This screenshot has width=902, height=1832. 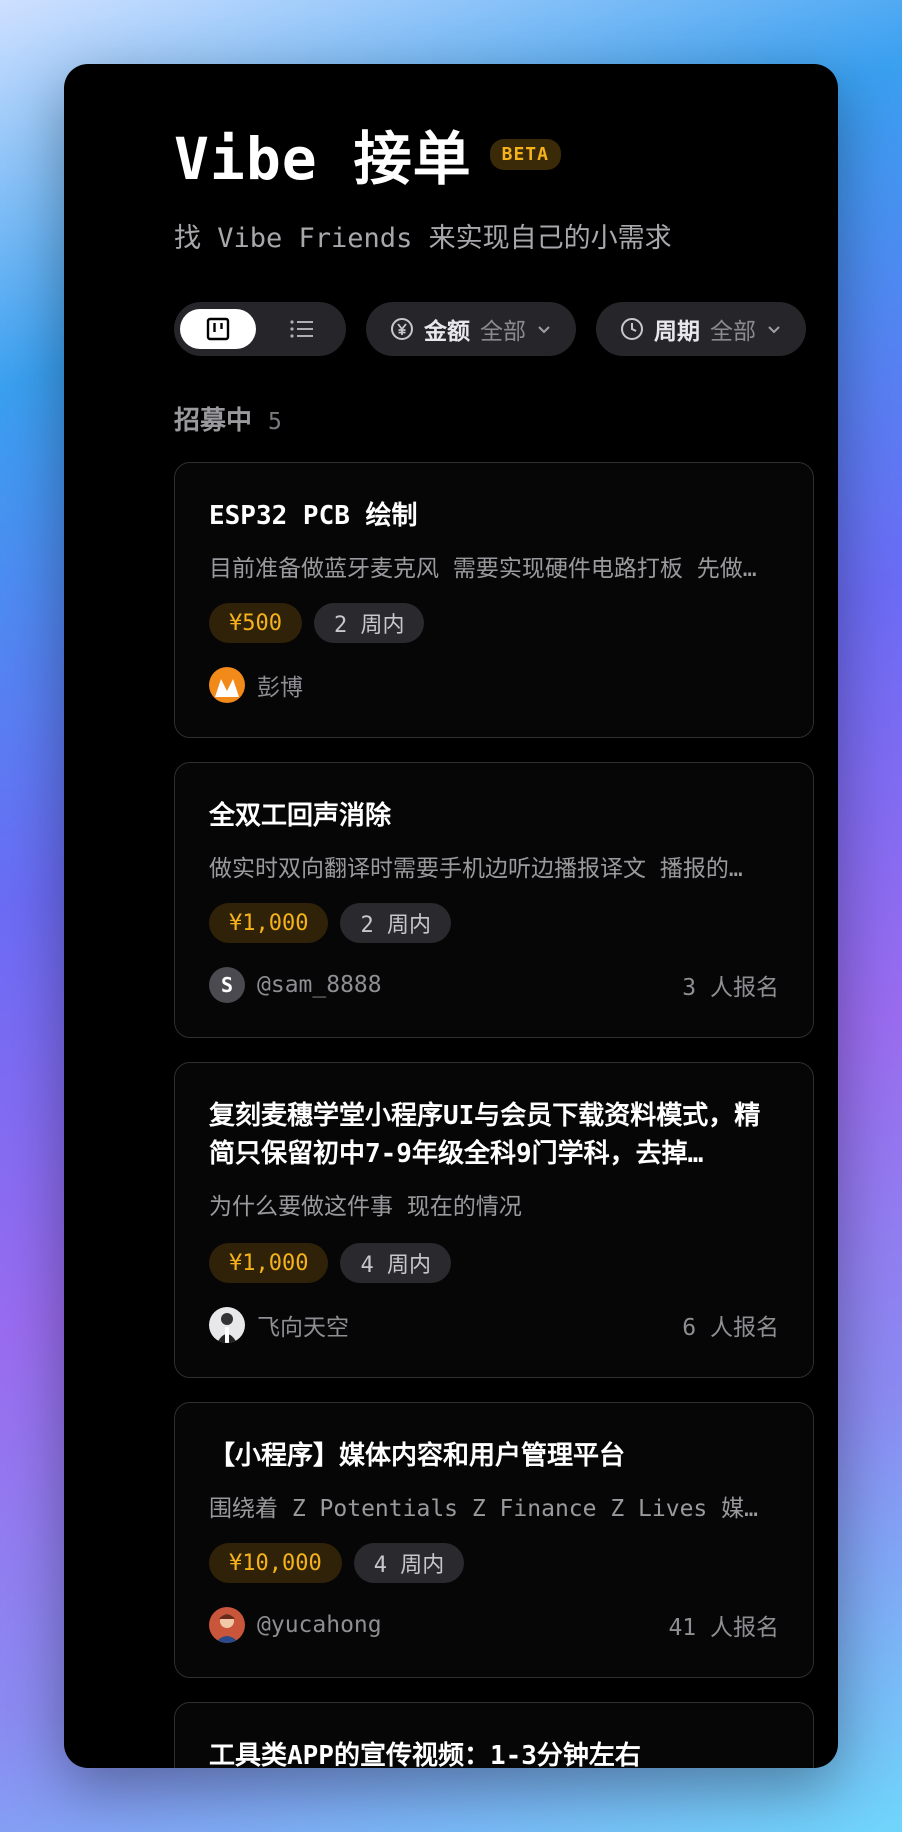 What do you see at coordinates (723, 1628) in the screenshot?
I see `signup-count: 41 人报名` at bounding box center [723, 1628].